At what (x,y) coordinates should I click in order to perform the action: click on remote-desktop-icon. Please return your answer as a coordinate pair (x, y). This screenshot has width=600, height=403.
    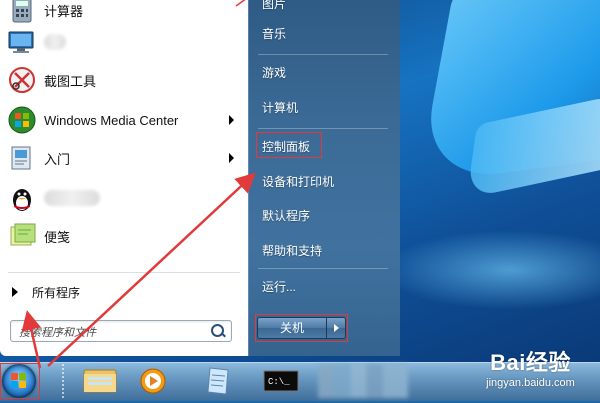
    Looking at the image, I should click on (22, 42).